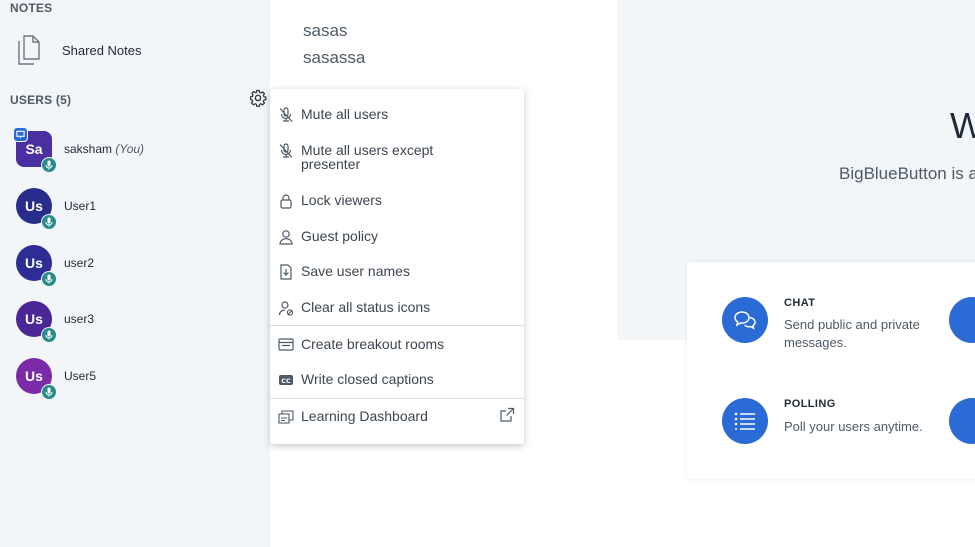 Image resolution: width=975 pixels, height=547 pixels. Describe the element at coordinates (810, 404) in the screenshot. I see `feature-title-polling: POLLING` at that location.